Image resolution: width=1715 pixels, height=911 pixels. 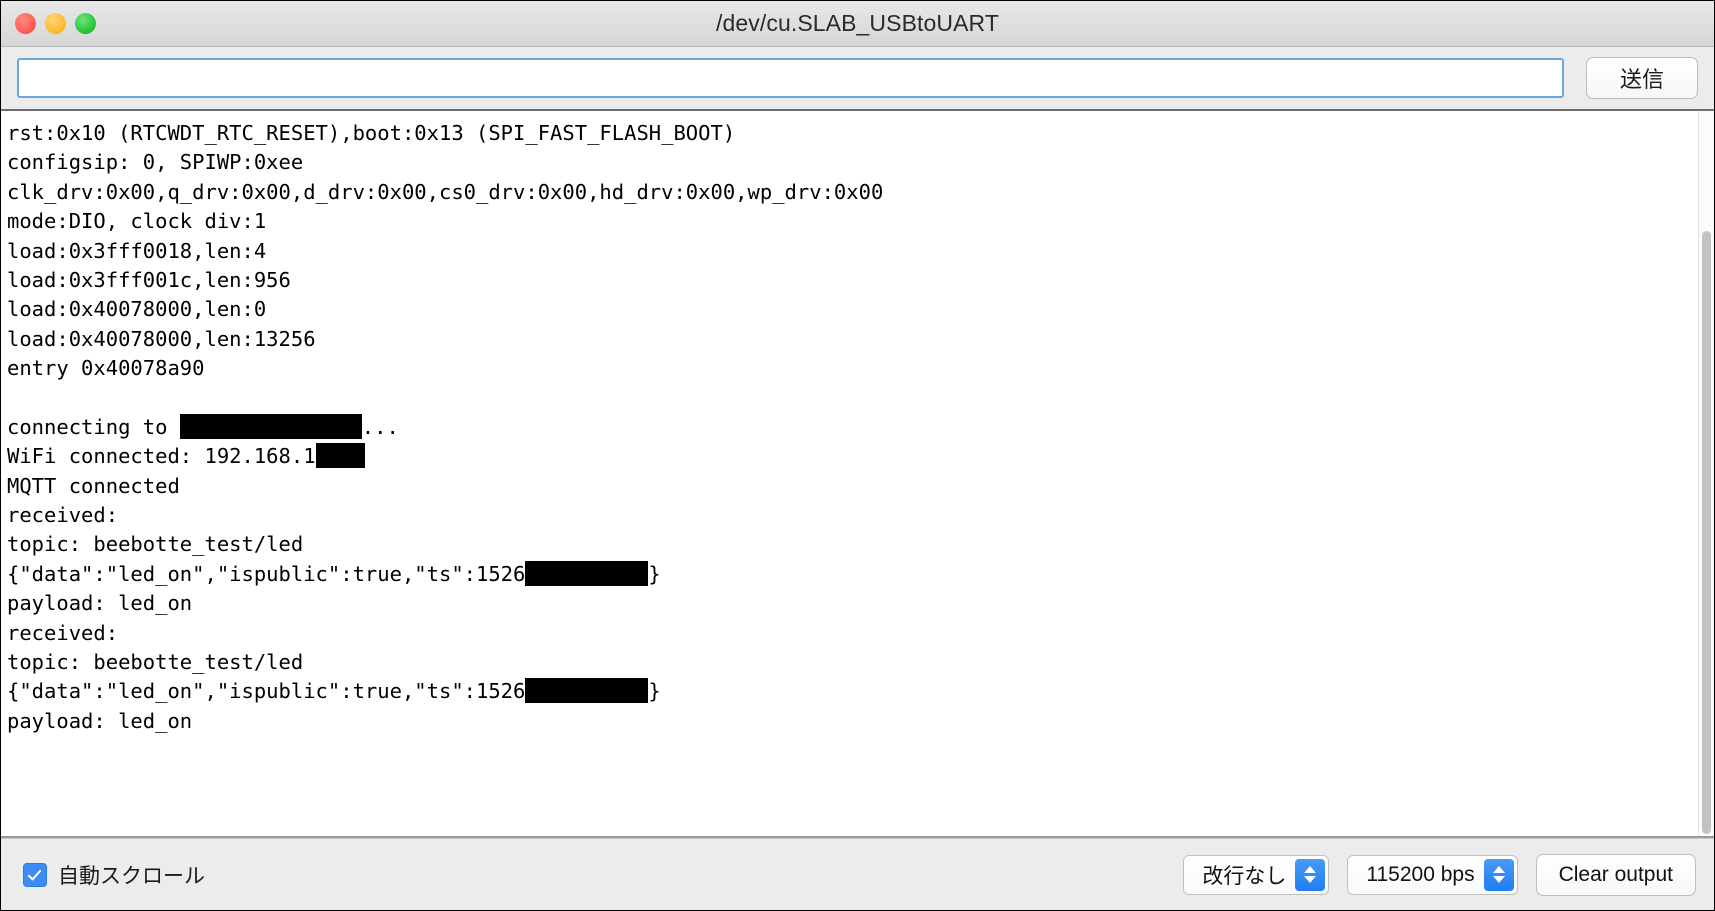 What do you see at coordinates (93, 485) in the screenshot?
I see `console-line: MQTT connected` at bounding box center [93, 485].